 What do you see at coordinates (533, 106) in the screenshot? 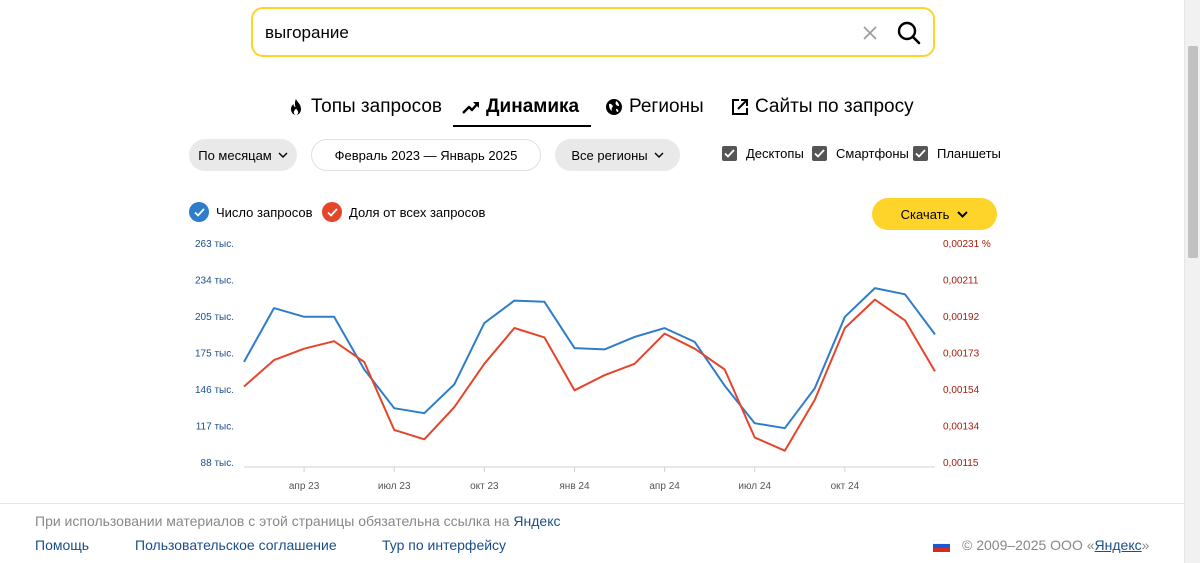
I see `tab-label: Динамика` at bounding box center [533, 106].